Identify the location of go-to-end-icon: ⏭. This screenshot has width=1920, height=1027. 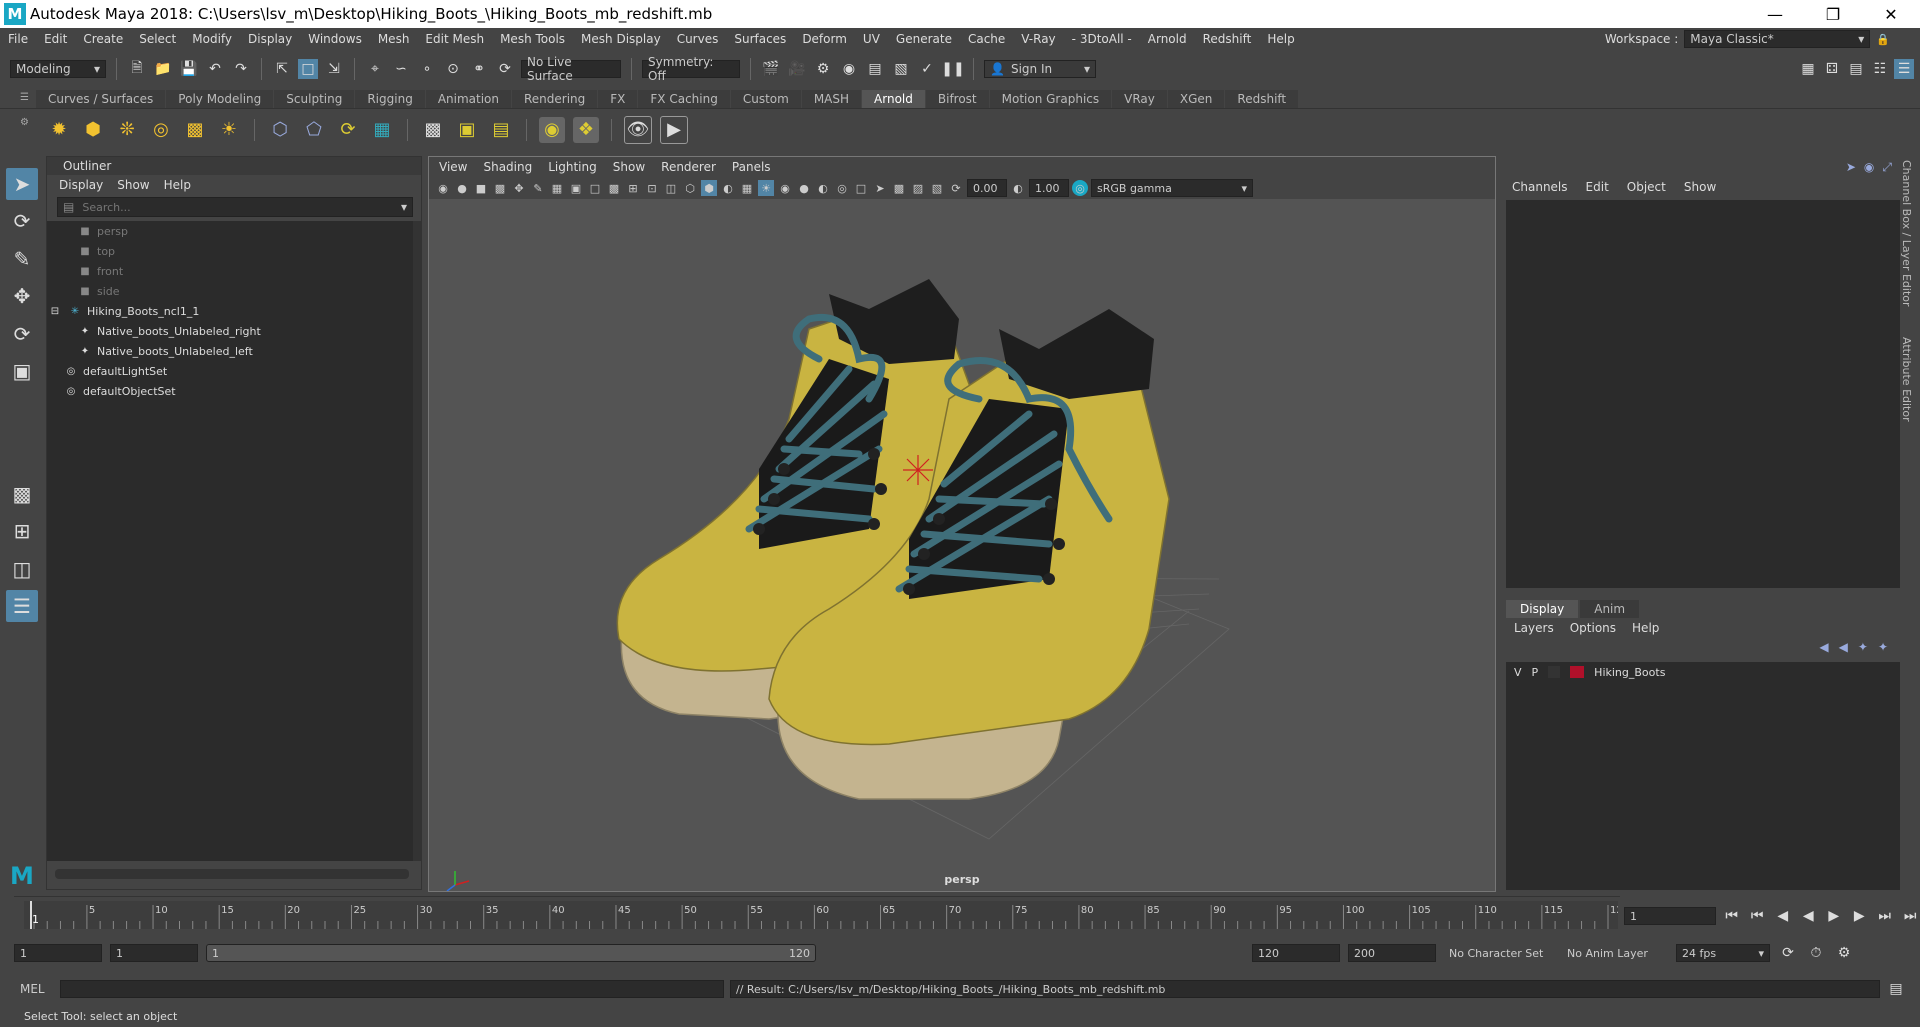
(1910, 916).